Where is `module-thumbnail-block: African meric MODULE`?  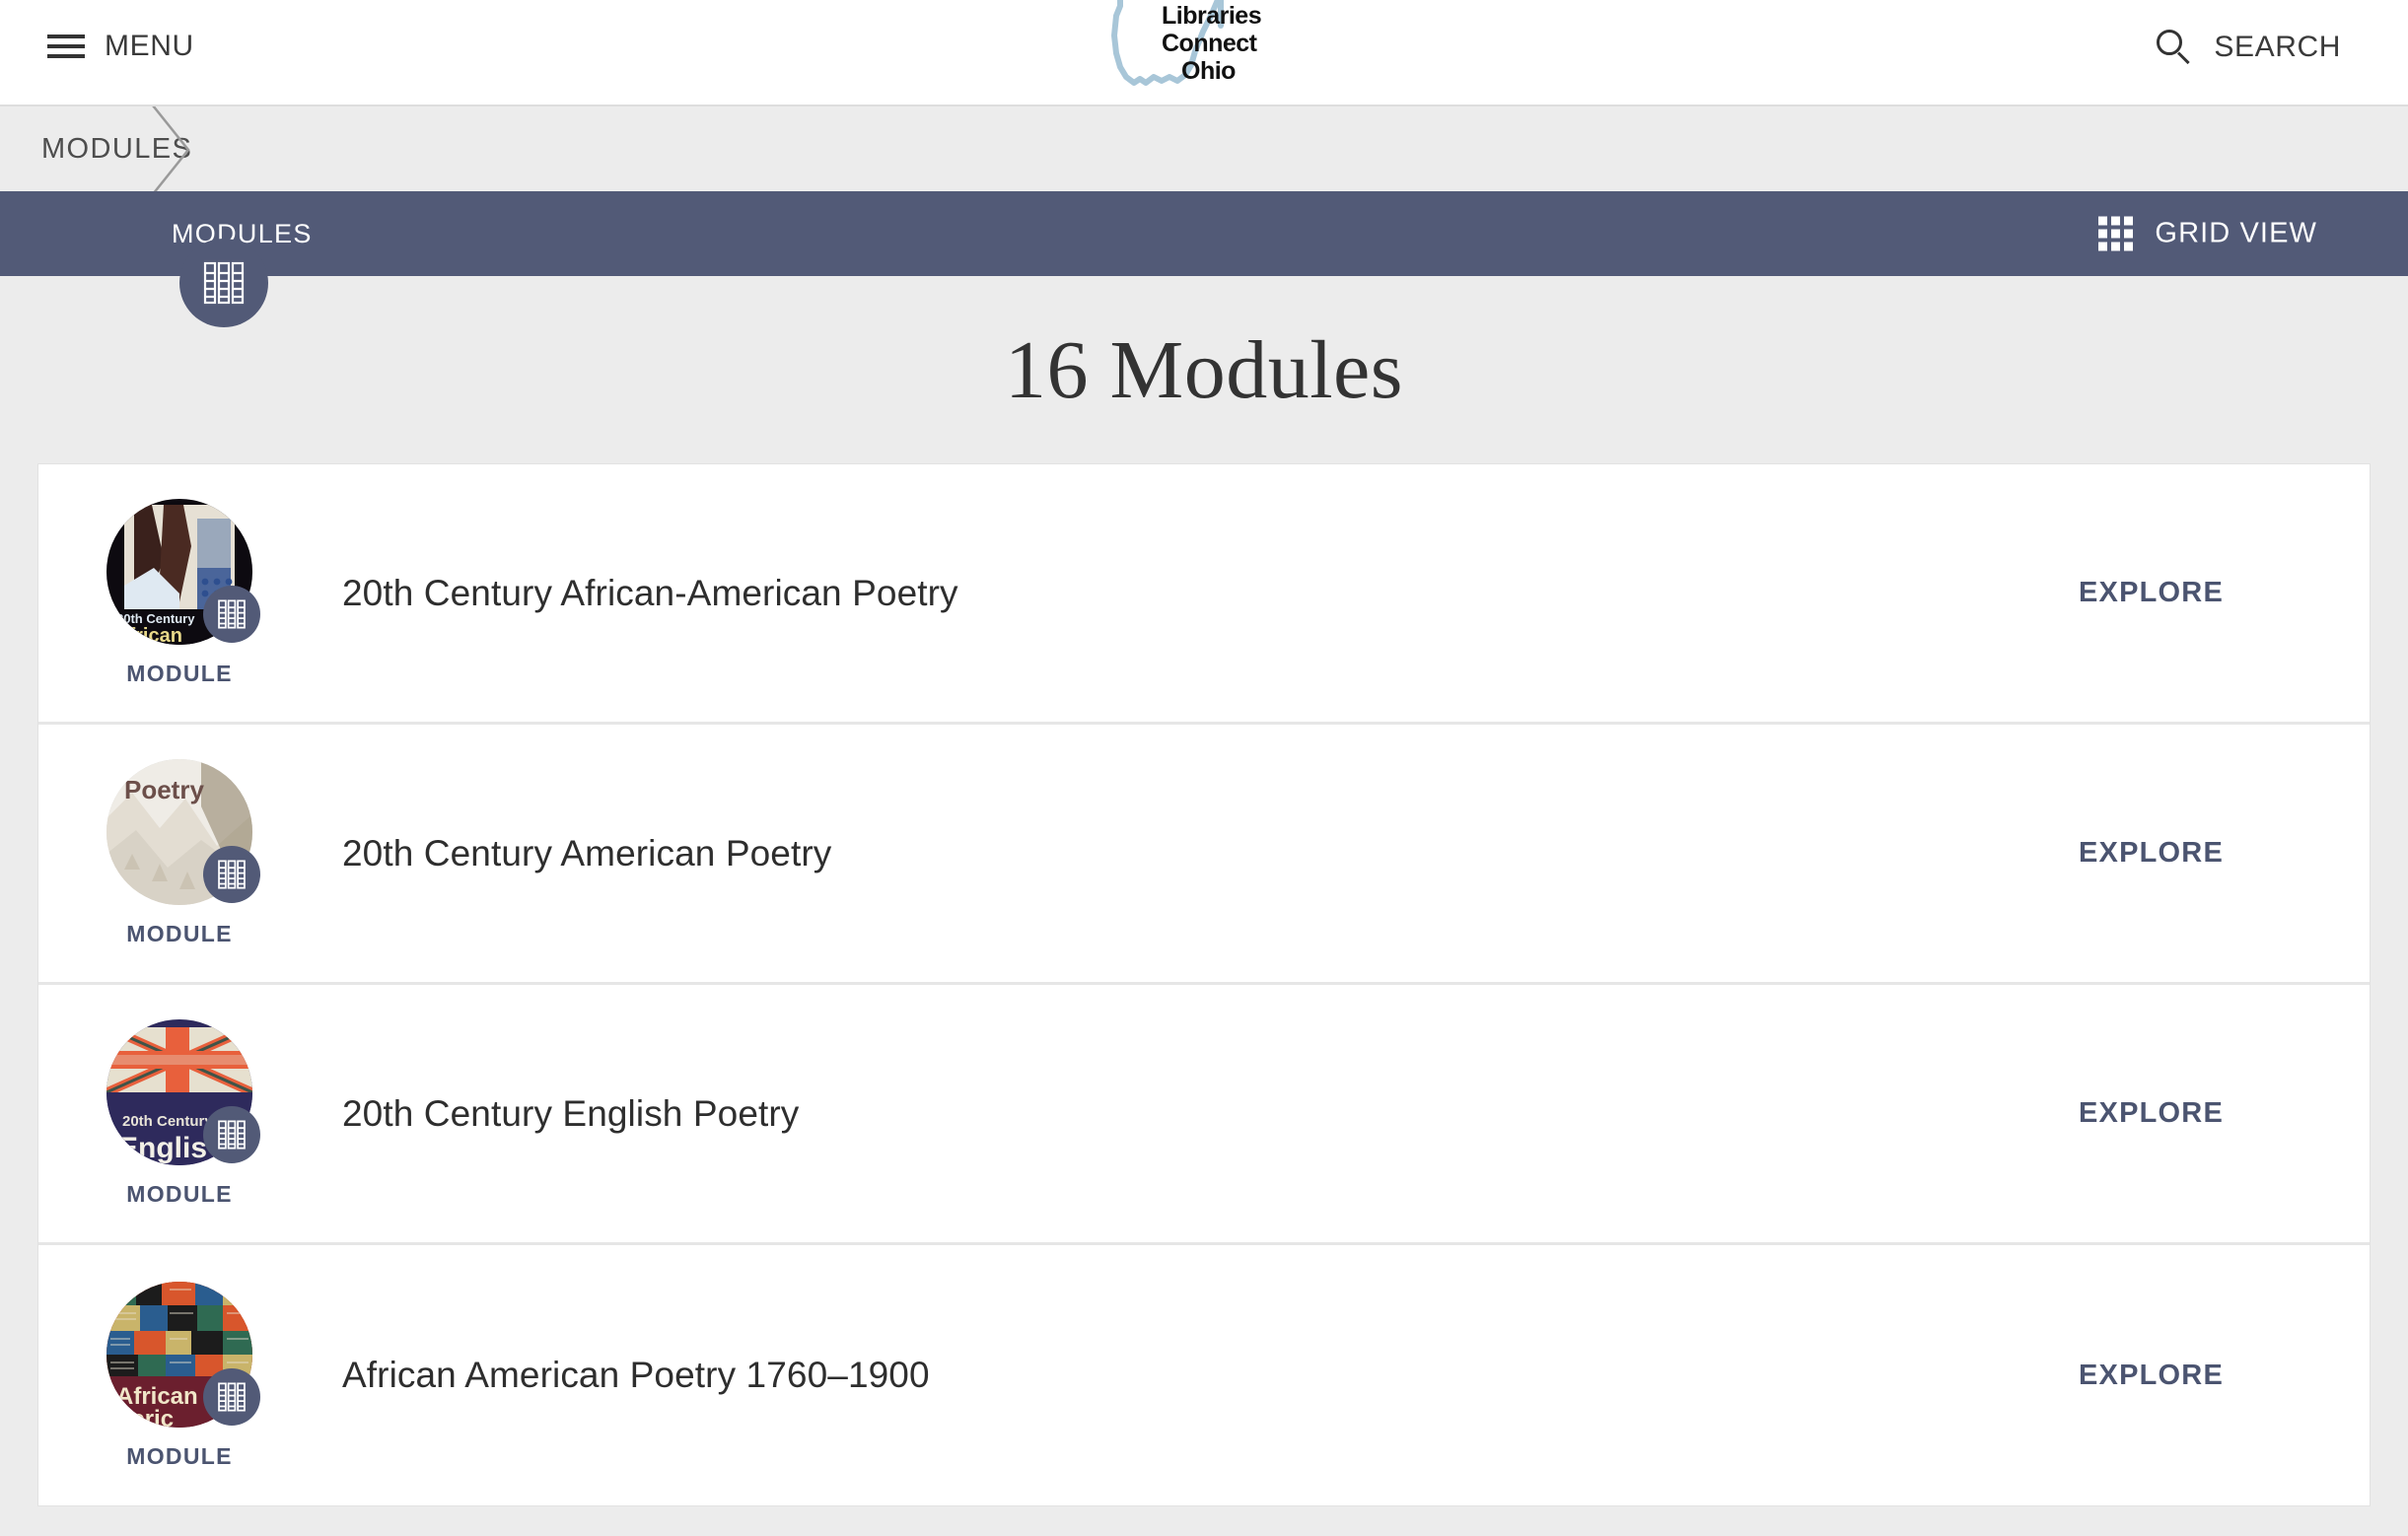
module-thumbnail-block: African meric MODULE is located at coordinates (183, 1375).